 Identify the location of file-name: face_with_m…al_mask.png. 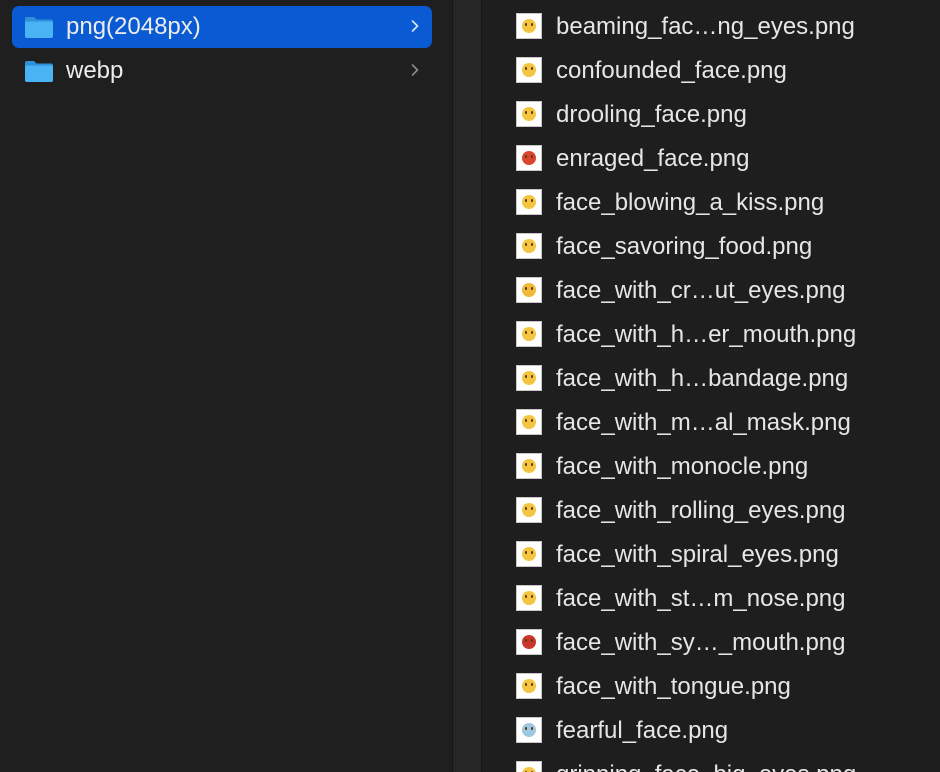
(703, 422).